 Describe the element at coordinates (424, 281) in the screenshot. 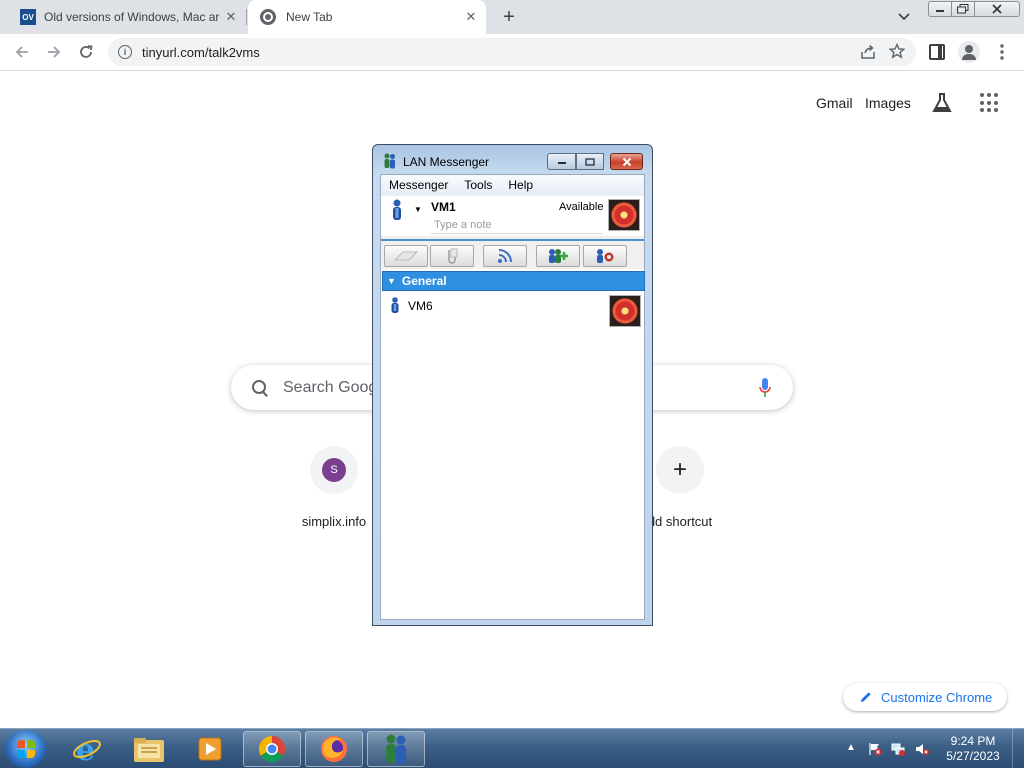

I see `group-name: General` at that location.